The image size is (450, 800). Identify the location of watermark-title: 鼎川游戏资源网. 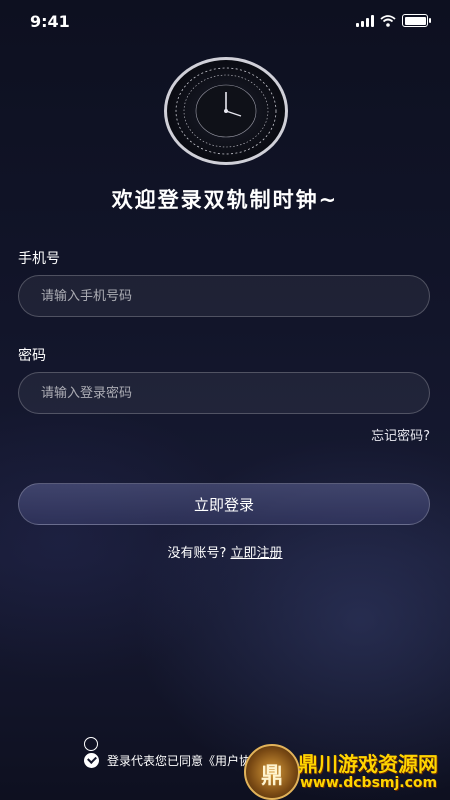
(368, 764).